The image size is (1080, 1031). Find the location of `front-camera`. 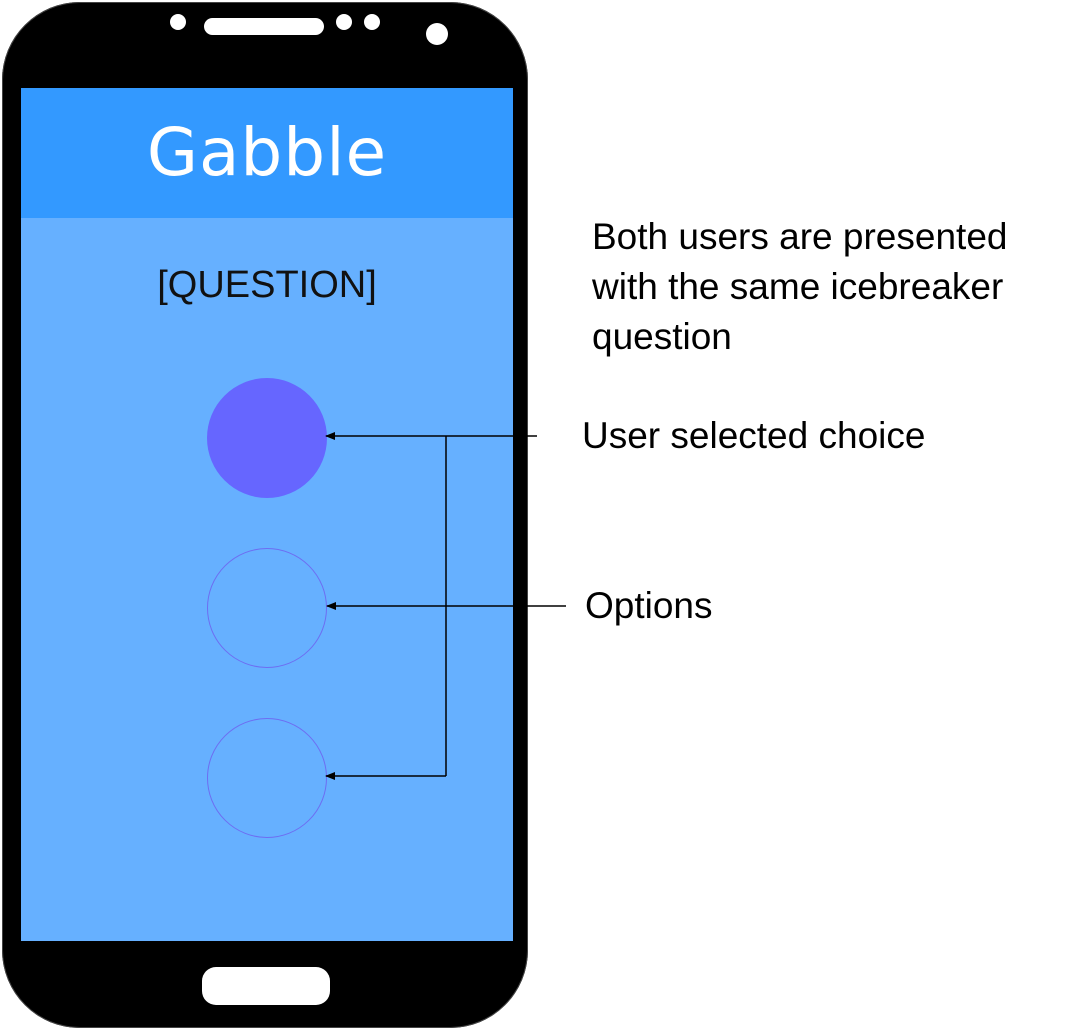

front-camera is located at coordinates (437, 34).